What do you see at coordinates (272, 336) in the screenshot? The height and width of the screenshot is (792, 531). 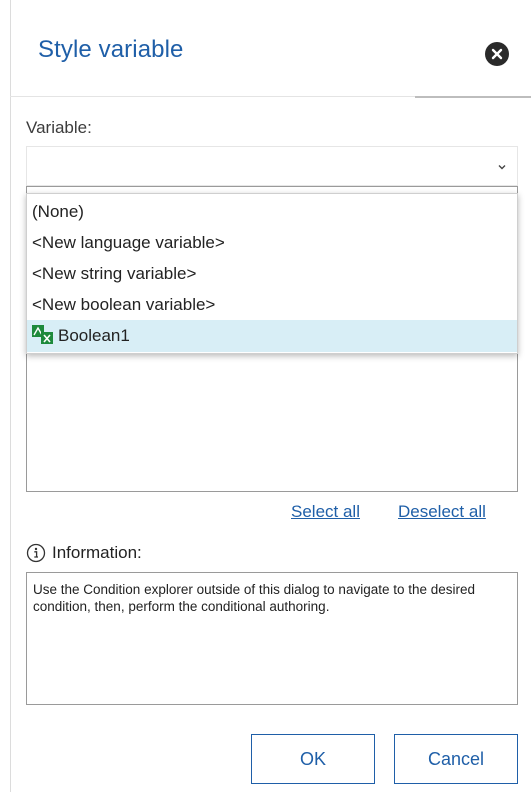 I see `dropdown-option-boolean1: Boolean1` at bounding box center [272, 336].